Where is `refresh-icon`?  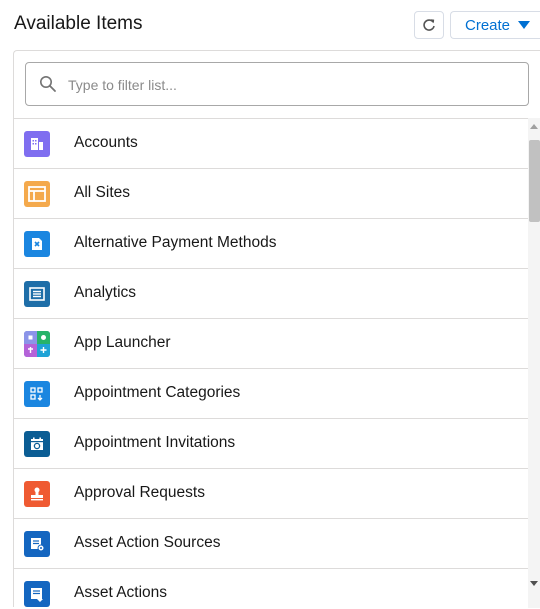 refresh-icon is located at coordinates (429, 25).